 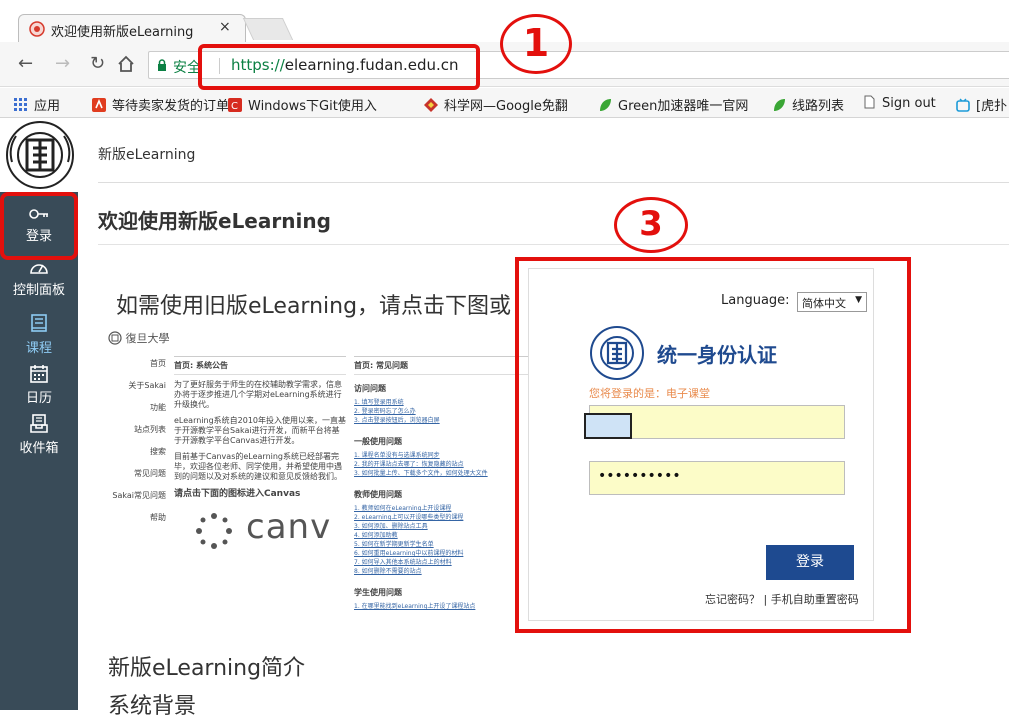 What do you see at coordinates (378, 592) in the screenshot?
I see `faq-section-title: 学生使用问题` at bounding box center [378, 592].